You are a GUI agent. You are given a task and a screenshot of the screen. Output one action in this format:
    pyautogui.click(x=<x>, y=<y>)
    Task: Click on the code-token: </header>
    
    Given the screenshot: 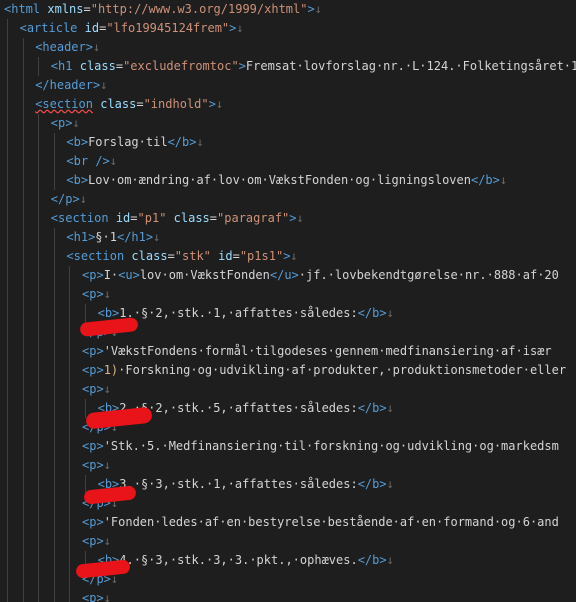 What is the action you would take?
    pyautogui.click(x=68, y=85)
    